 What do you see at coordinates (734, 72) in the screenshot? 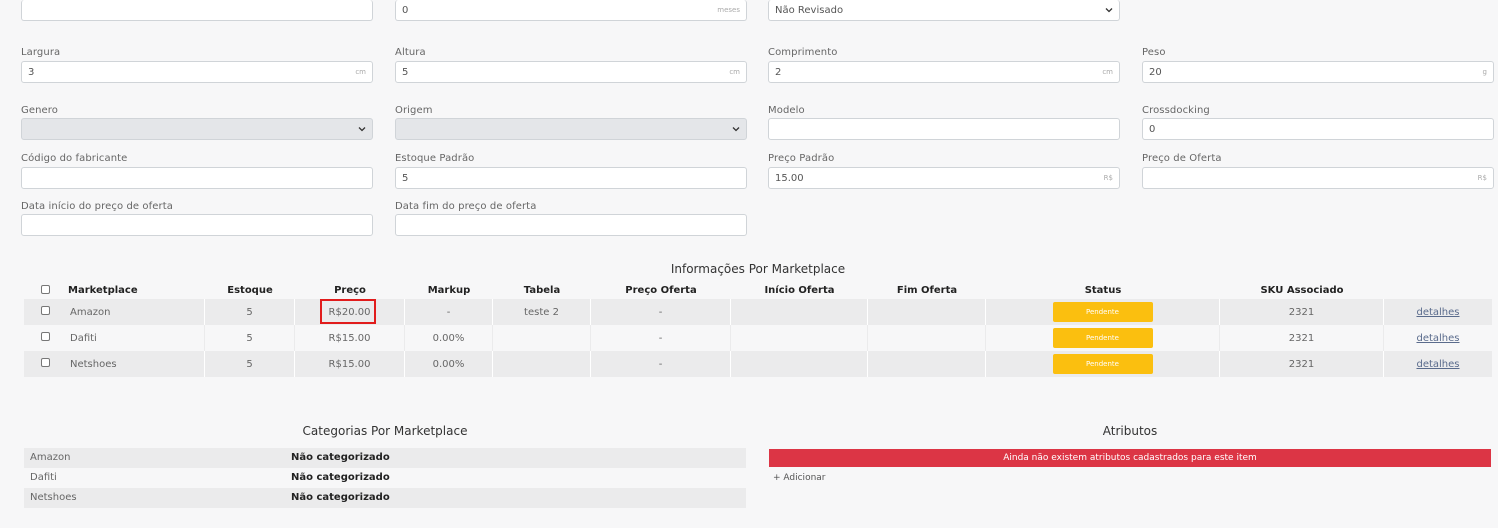
I see `altura-unit: cm` at bounding box center [734, 72].